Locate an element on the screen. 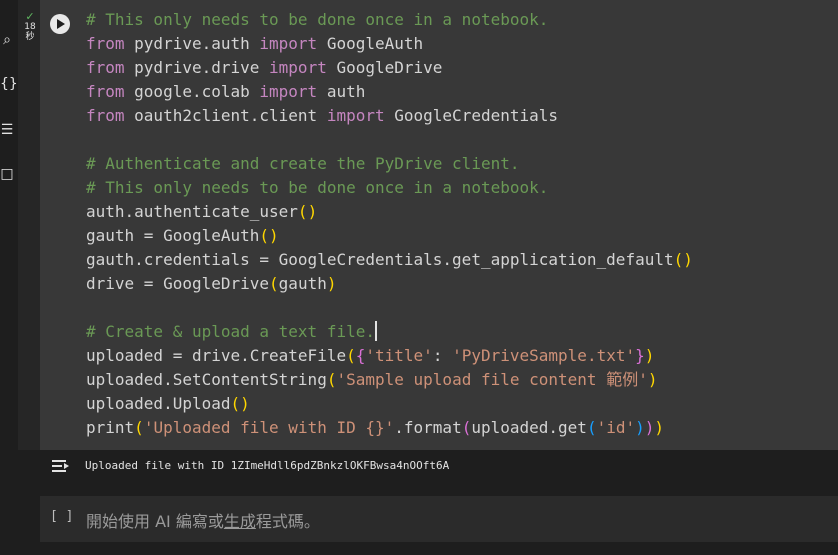 The width and height of the screenshot is (838, 555). search-icon: ⌕ is located at coordinates (7, 40).